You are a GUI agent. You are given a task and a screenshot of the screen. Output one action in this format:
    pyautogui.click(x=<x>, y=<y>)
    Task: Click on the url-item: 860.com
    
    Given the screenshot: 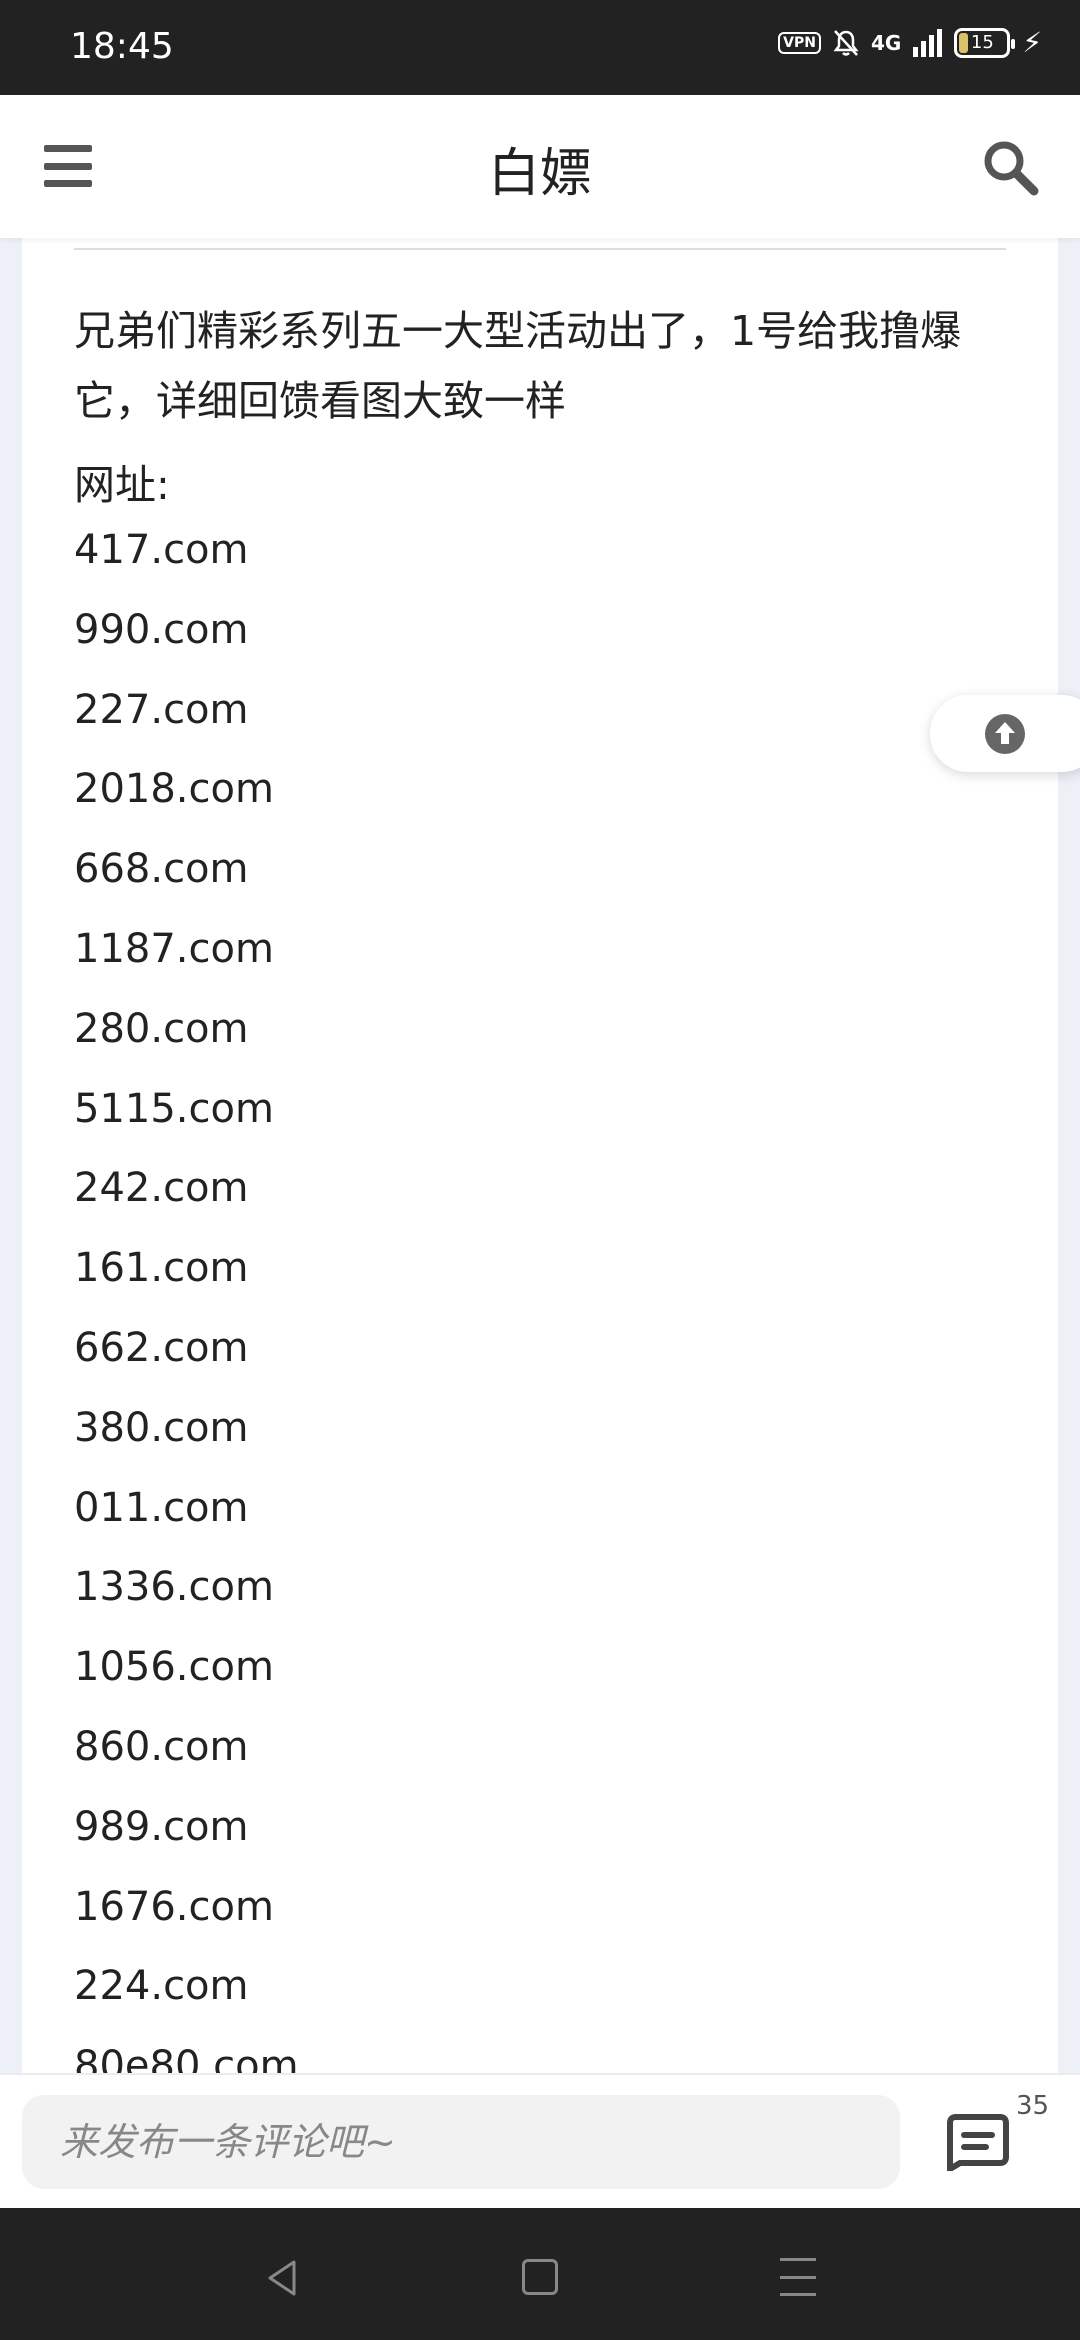 What is the action you would take?
    pyautogui.click(x=161, y=1746)
    